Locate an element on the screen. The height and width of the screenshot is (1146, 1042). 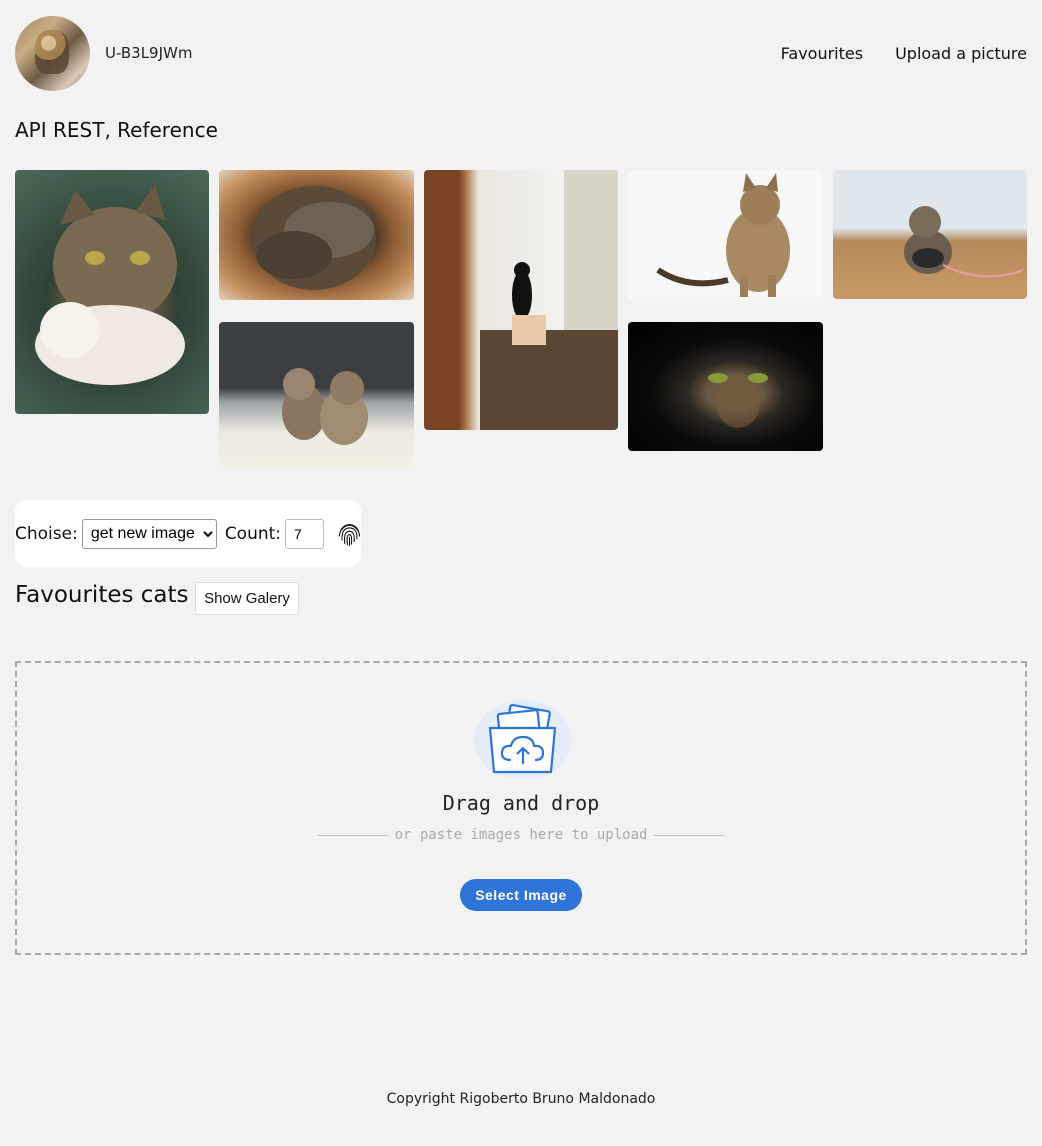
dropzone-subtitle: or paste images here to upload is located at coordinates (521, 835).